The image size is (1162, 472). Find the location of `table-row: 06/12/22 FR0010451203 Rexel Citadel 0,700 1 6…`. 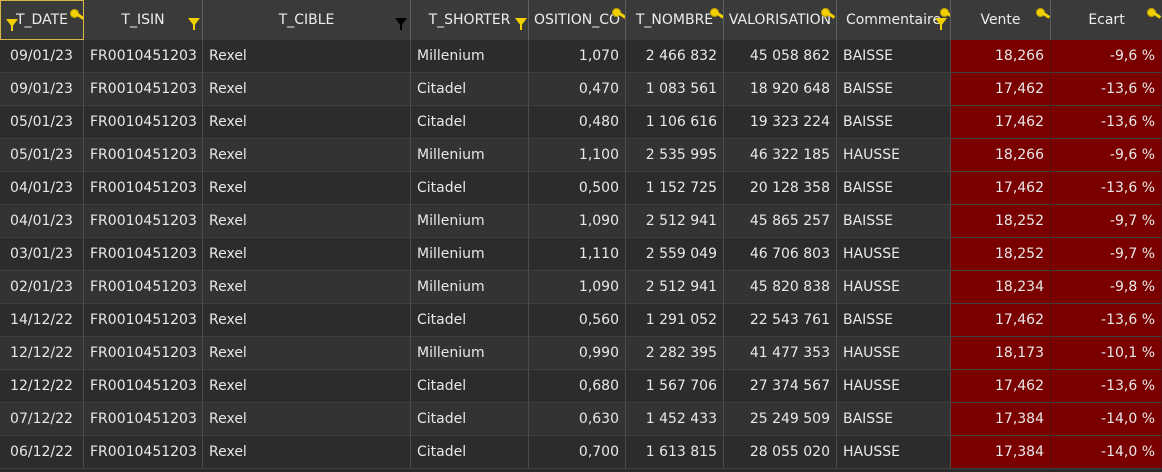

table-row: 06/12/22 FR0010451203 Rexel Citadel 0,700 1 6… is located at coordinates (581, 452).